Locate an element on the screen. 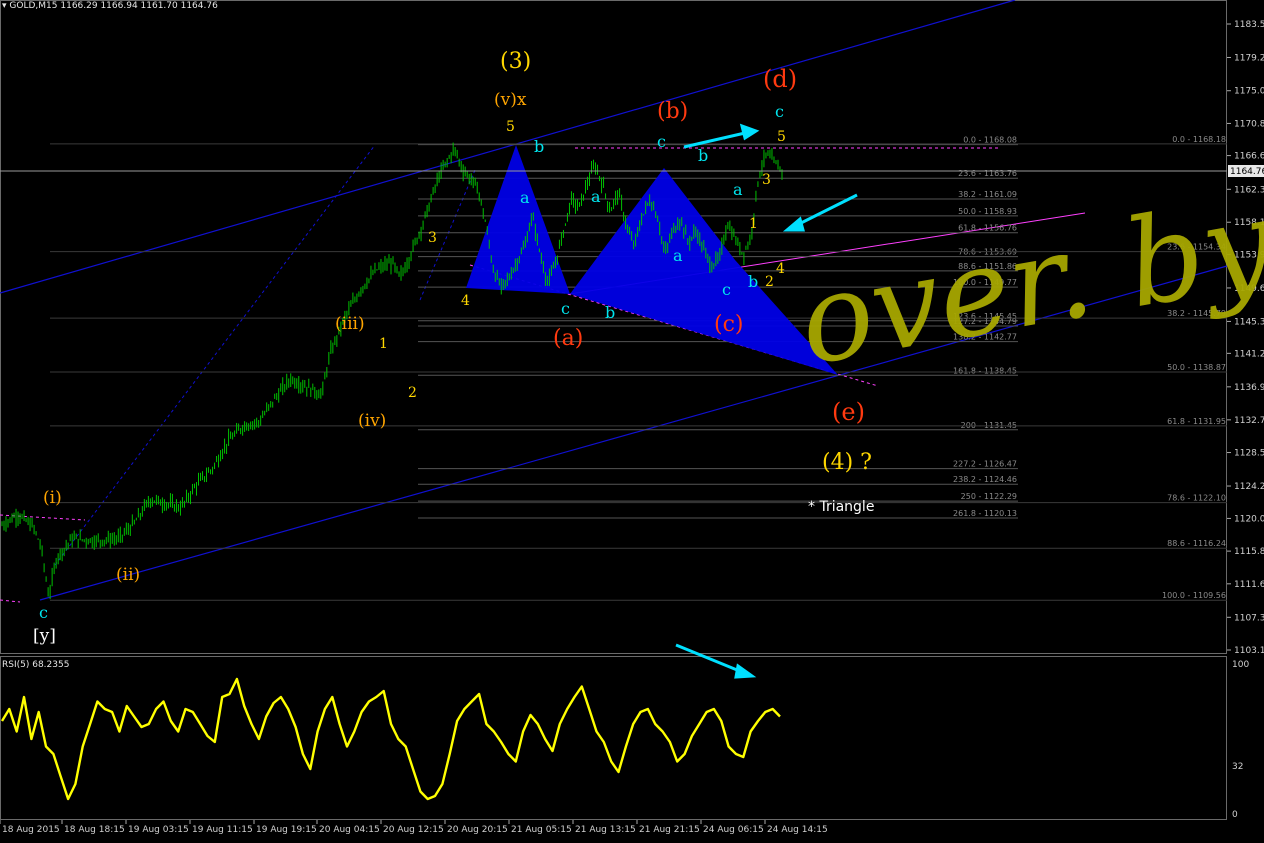 This screenshot has height=843, width=1264. wave-iii: (iii) is located at coordinates (350, 324).